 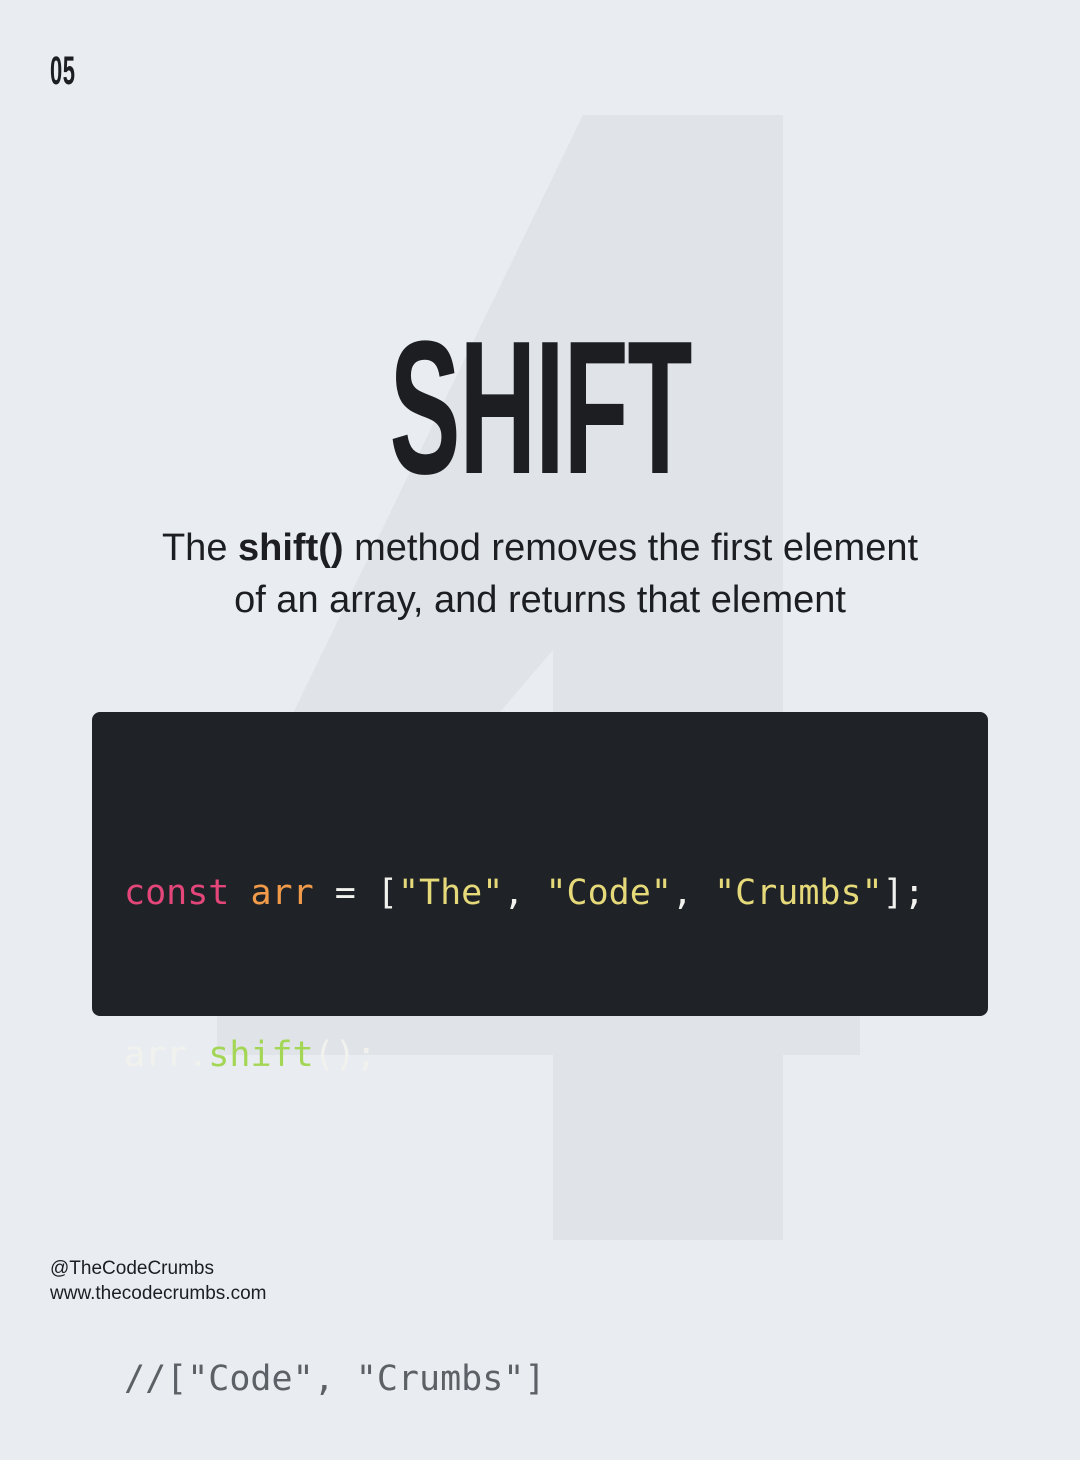 I want to click on website-url: www.thecodecrumbs.com, so click(x=158, y=1293).